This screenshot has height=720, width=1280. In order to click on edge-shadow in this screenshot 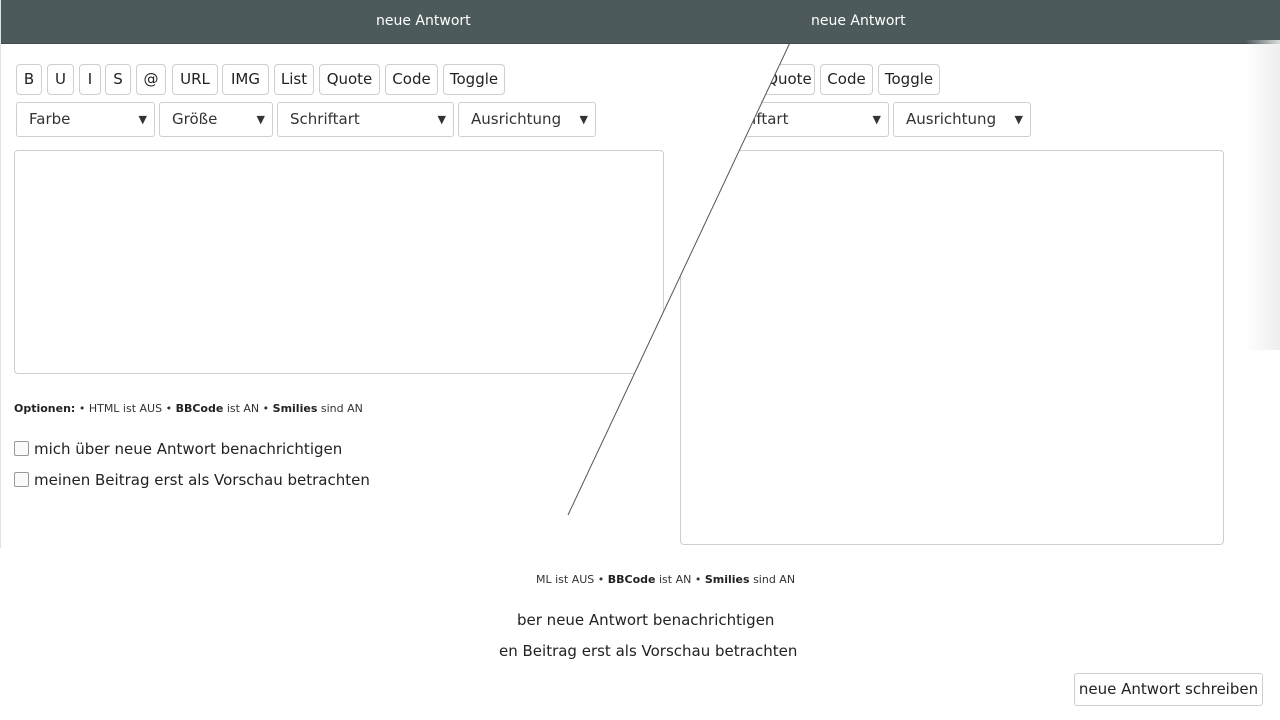, I will do `click(1262, 195)`.